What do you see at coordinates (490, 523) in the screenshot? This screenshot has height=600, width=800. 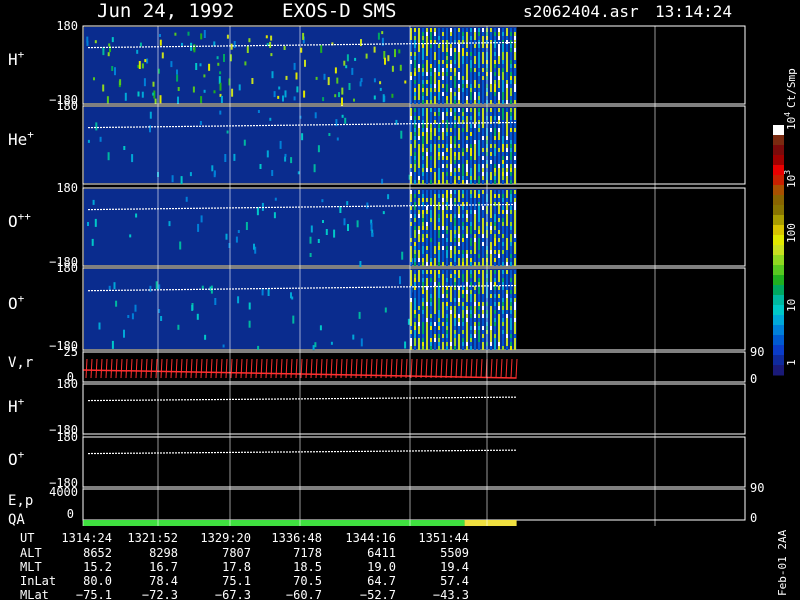 I see `qa-yellow` at bounding box center [490, 523].